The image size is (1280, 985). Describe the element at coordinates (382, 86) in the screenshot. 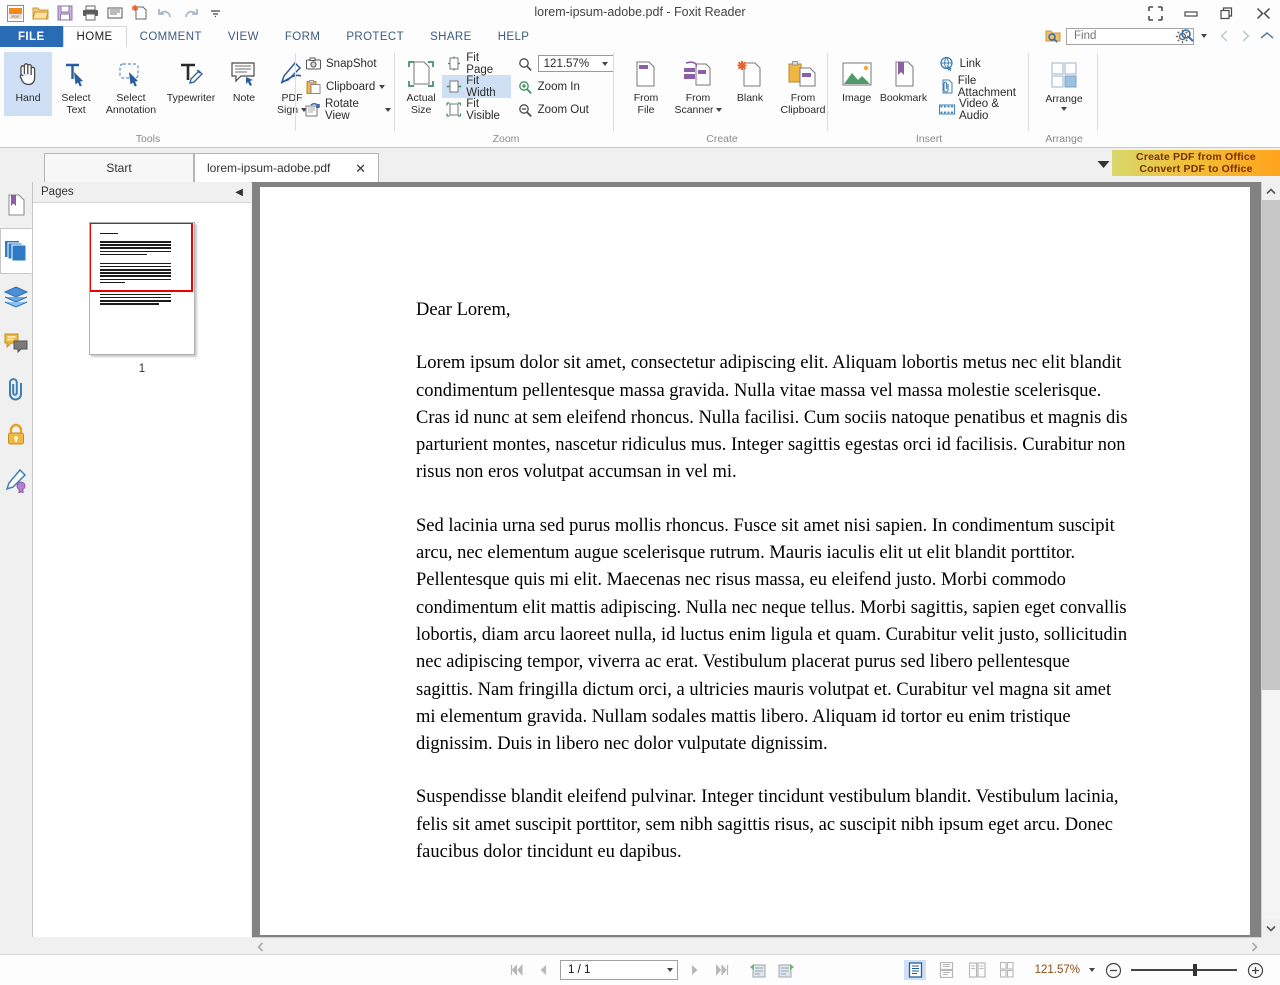

I see `clipboard-dropdown-icon` at that location.